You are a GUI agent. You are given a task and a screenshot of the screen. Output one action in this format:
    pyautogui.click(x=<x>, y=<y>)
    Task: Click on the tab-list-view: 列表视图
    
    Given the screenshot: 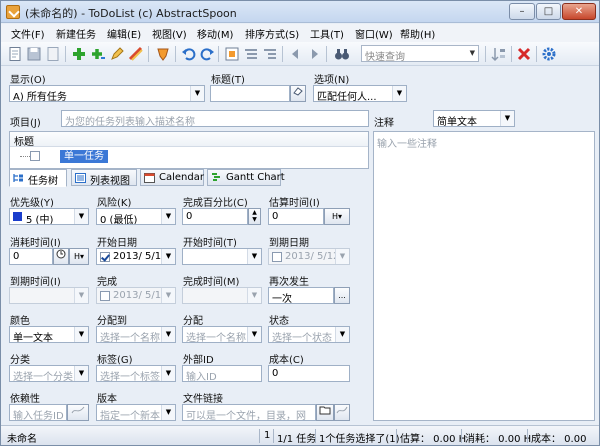 What is the action you would take?
    pyautogui.click(x=104, y=178)
    